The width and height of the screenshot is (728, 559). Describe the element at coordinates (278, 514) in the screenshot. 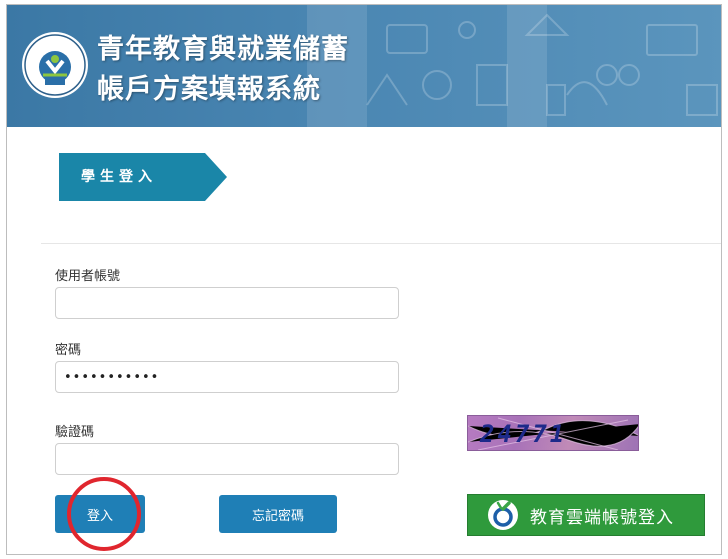

I see `forgot-password-button: 忘記密碼` at that location.